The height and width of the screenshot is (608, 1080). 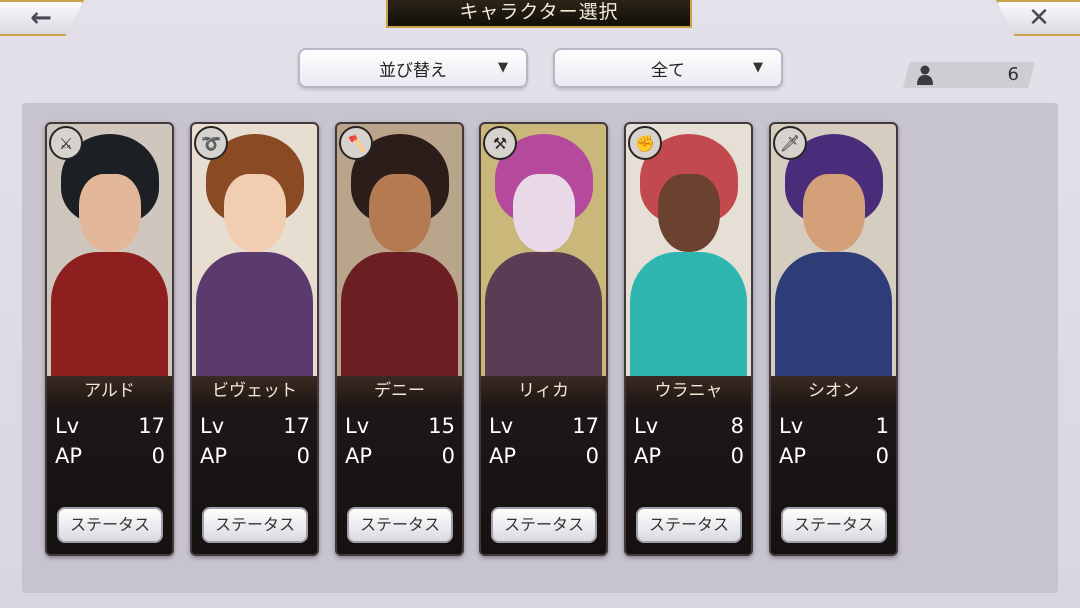 What do you see at coordinates (539, 14) in the screenshot?
I see `page-title: キャラクター選択` at bounding box center [539, 14].